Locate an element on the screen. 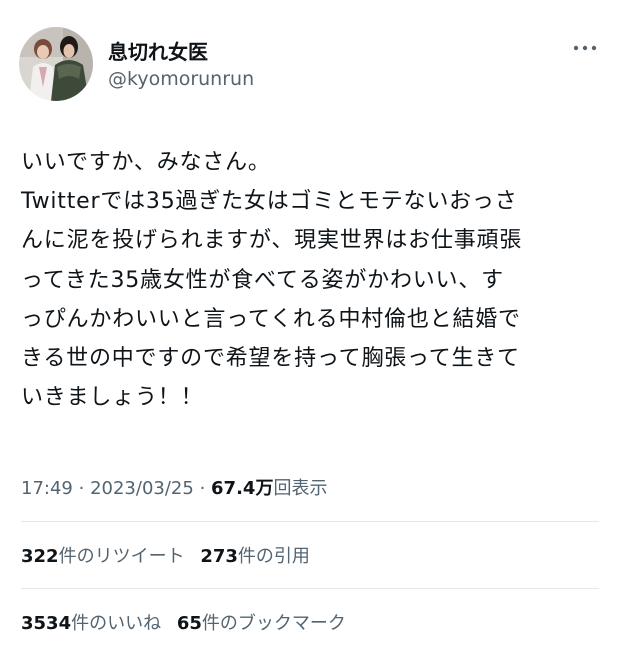 The image size is (620, 655). bookmarks-label: 件のブックマーク is located at coordinates (273, 623).